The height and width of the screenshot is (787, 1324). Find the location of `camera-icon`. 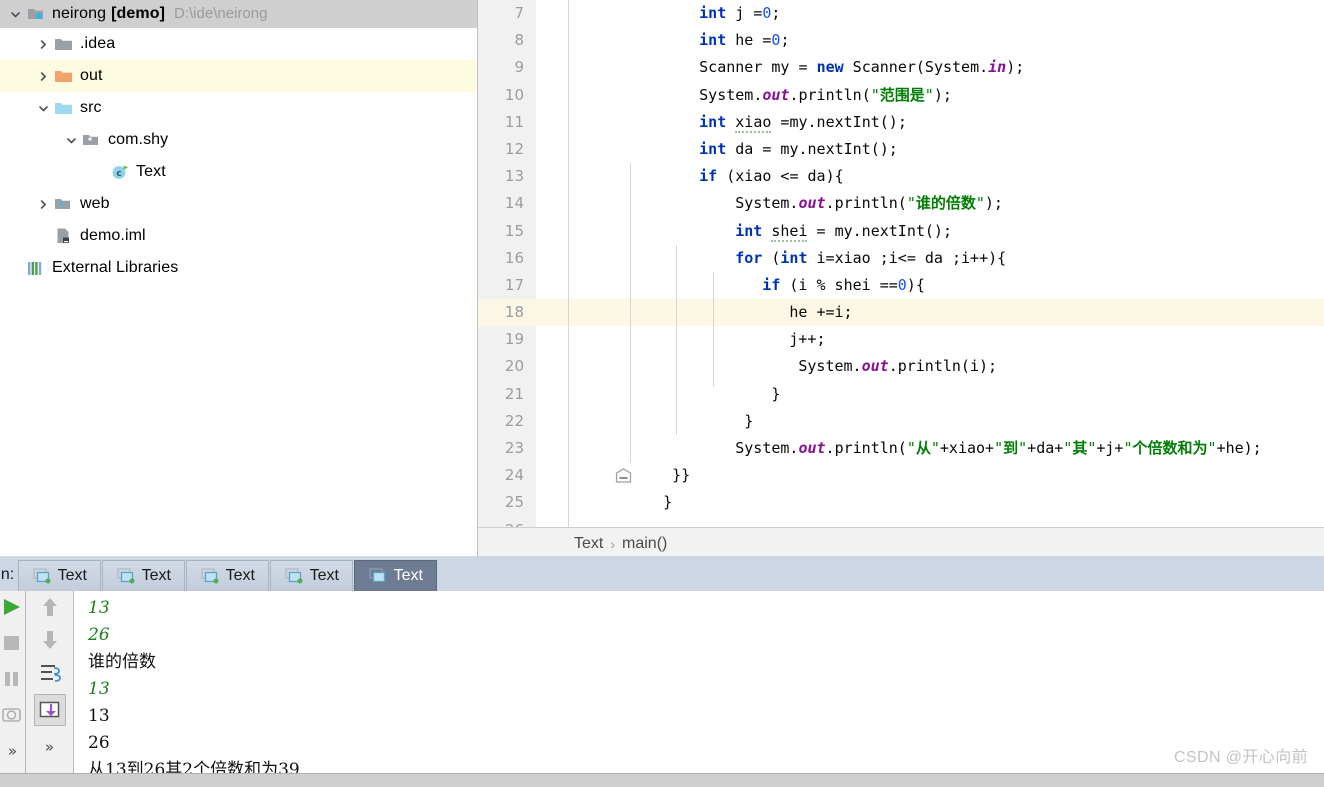

camera-icon is located at coordinates (13, 715).